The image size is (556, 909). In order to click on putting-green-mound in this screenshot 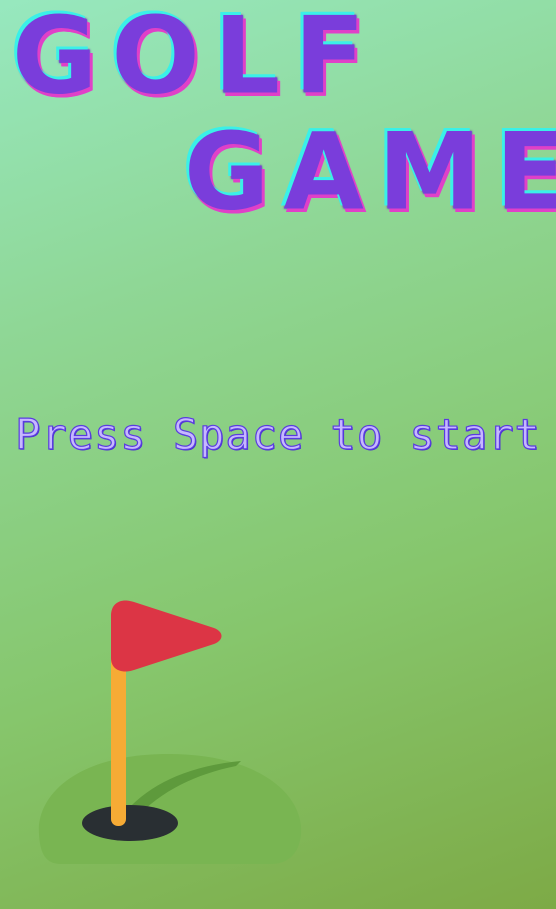, I will do `click(170, 809)`.